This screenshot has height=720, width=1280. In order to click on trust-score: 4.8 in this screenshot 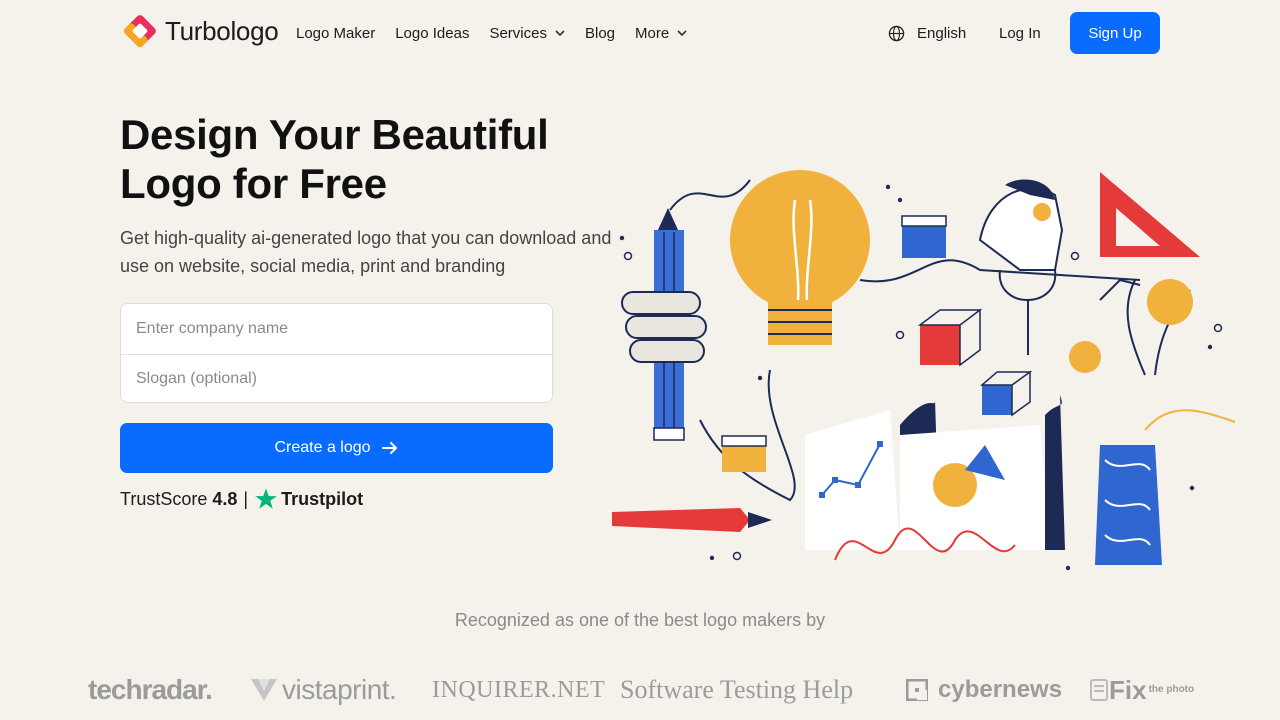, I will do `click(225, 498)`.